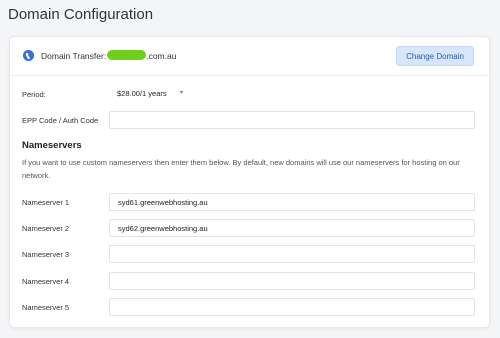  I want to click on domain-transfer-text: Domain Transfer: .com.au, so click(108, 55).